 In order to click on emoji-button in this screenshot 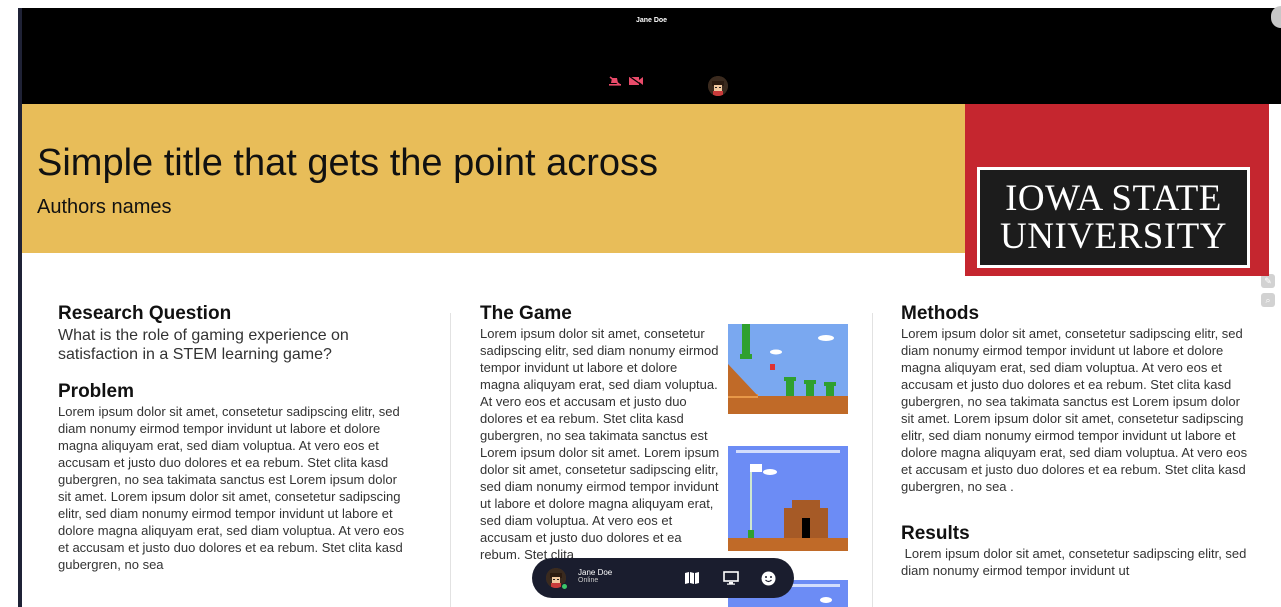, I will do `click(768, 578)`.